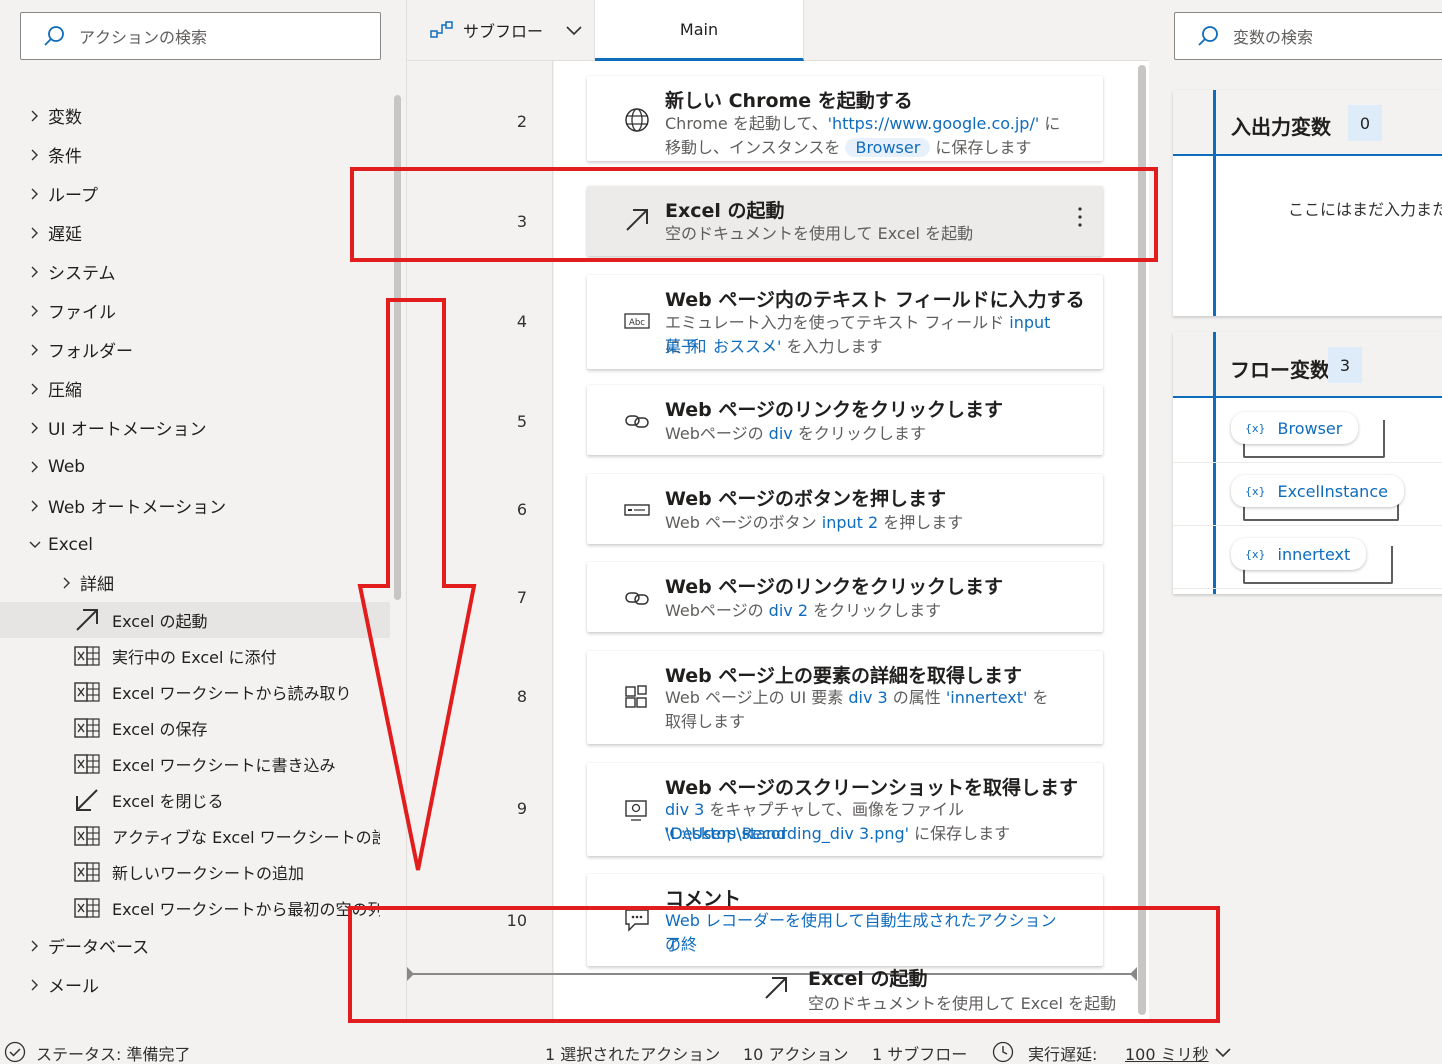  I want to click on flow-action-card: Web ページのリンクをクリックします Webページの div をクリックします, so click(845, 420).